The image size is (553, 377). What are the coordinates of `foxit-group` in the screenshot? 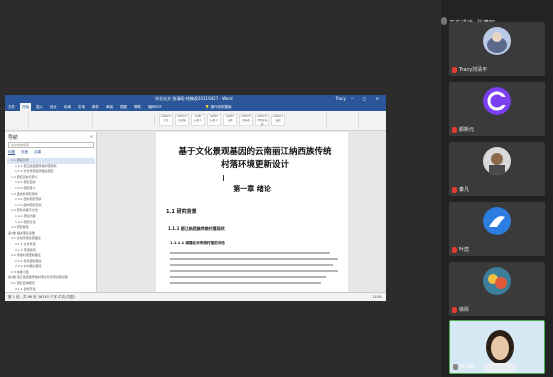 It's located at (344, 120).